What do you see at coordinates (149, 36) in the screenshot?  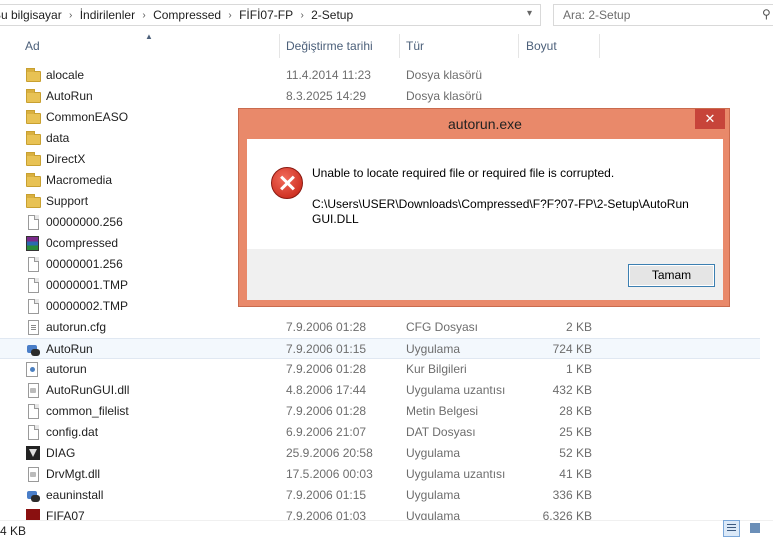 I see `sort-ascending-icon: ▲` at bounding box center [149, 36].